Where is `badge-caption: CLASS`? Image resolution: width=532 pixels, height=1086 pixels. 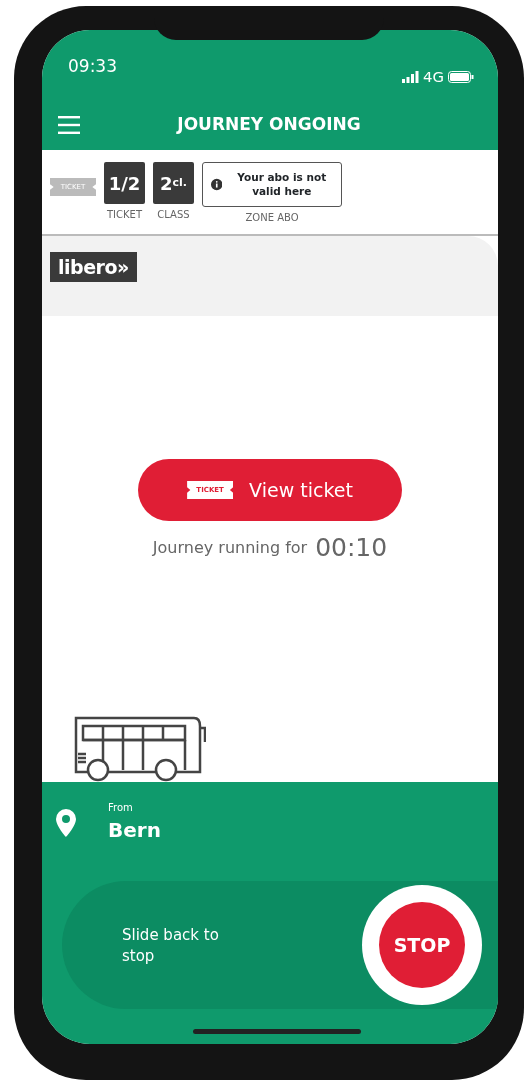
badge-caption: CLASS is located at coordinates (173, 215).